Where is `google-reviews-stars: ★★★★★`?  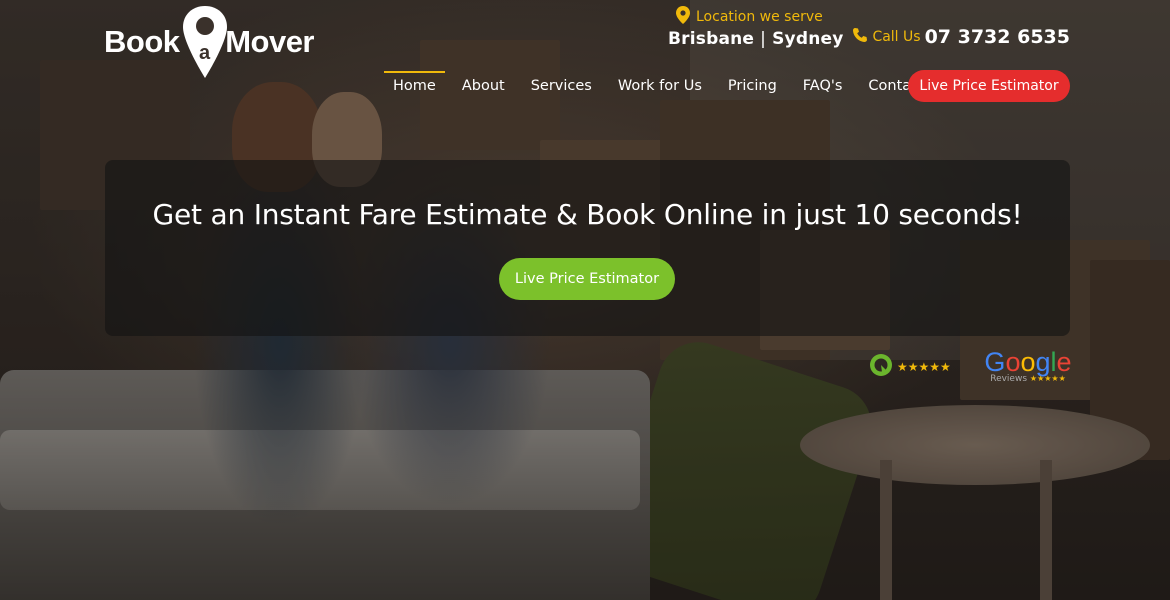
google-reviews-stars: ★★★★★ is located at coordinates (1047, 378).